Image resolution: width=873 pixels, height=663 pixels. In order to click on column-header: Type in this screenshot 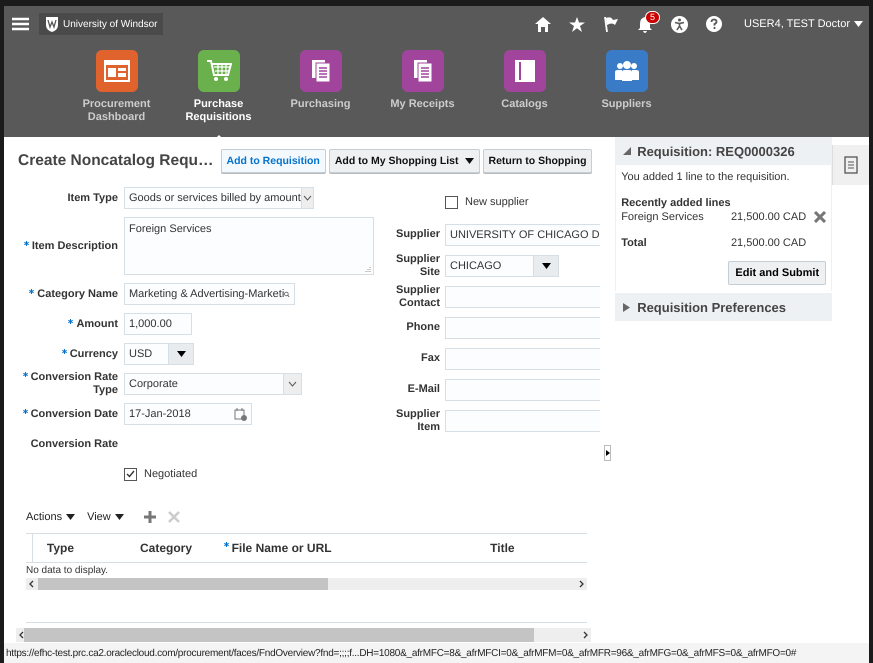, I will do `click(79, 548)`.